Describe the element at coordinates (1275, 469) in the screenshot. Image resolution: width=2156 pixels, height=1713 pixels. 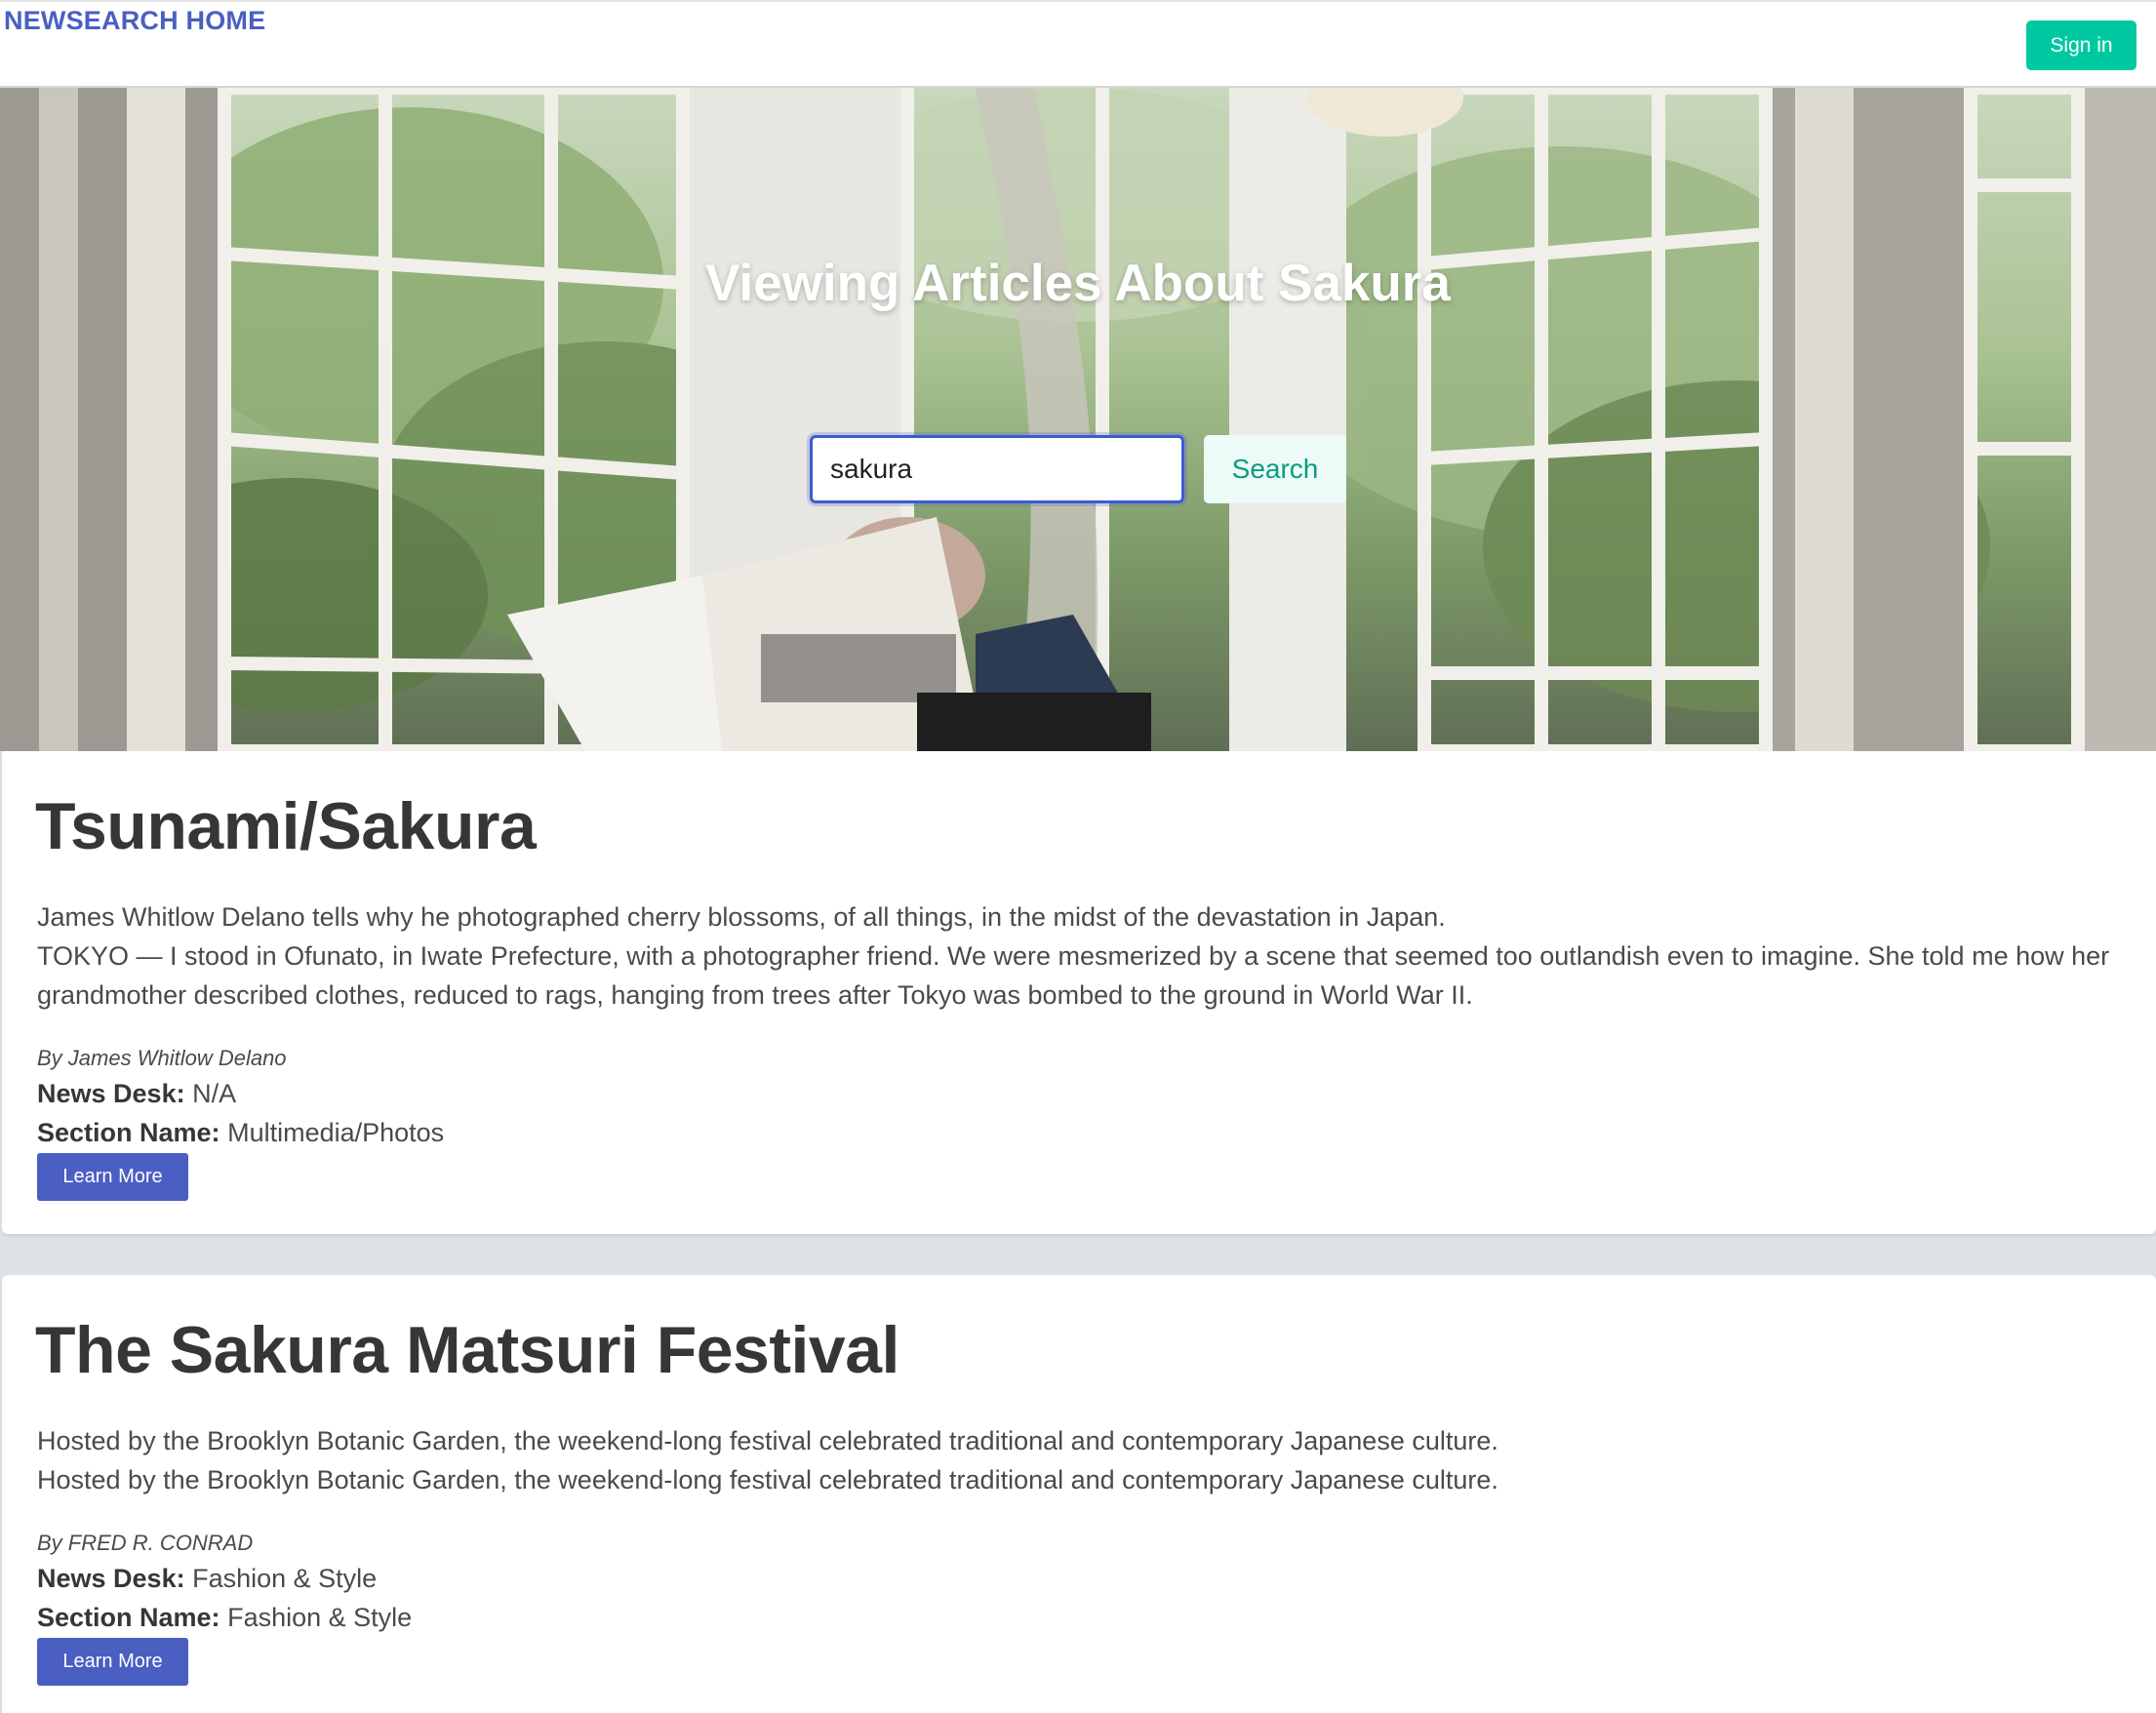
I see `search-button: Search` at that location.